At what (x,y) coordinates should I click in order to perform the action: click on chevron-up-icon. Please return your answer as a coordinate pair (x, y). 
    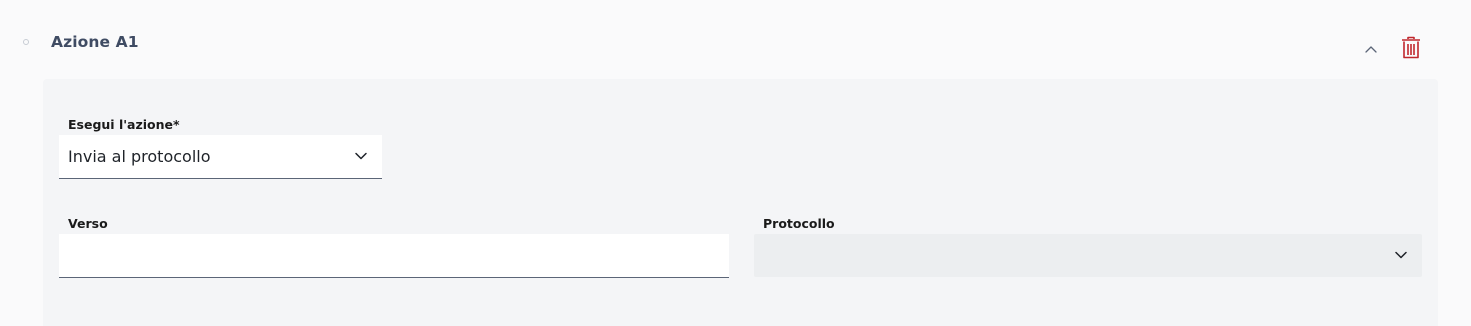
    Looking at the image, I should click on (1371, 49).